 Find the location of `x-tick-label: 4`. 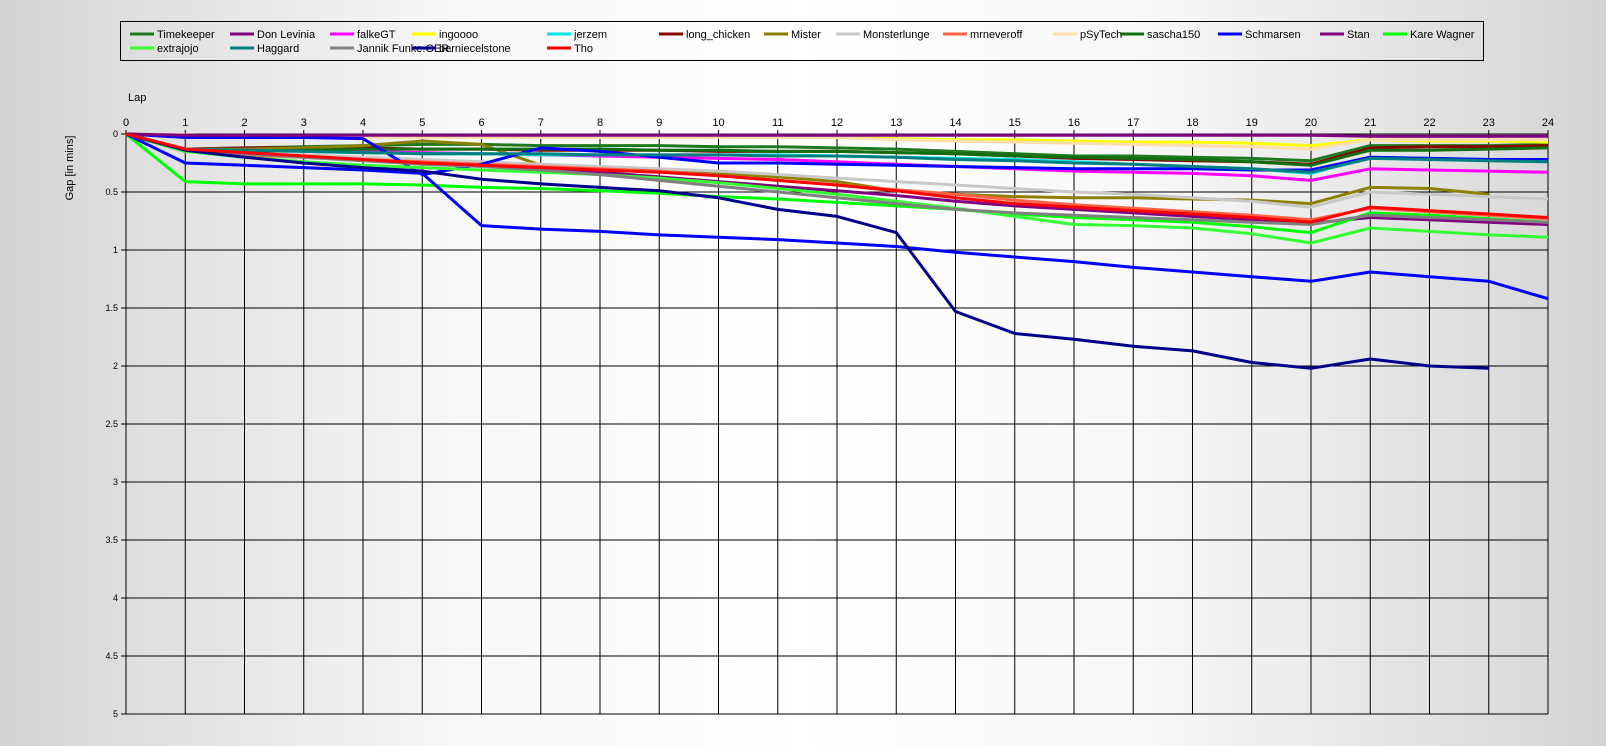

x-tick-label: 4 is located at coordinates (363, 123).